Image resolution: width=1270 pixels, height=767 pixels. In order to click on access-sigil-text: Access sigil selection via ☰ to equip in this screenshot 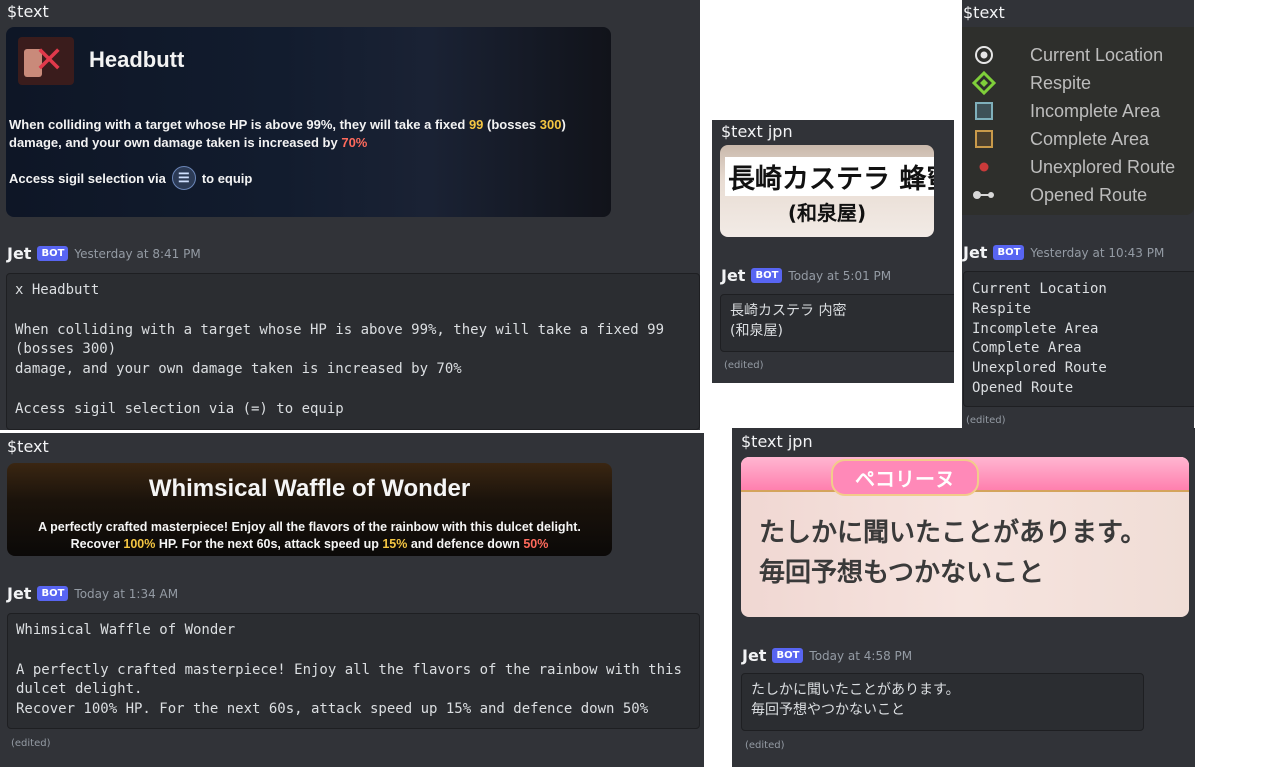, I will do `click(130, 178)`.